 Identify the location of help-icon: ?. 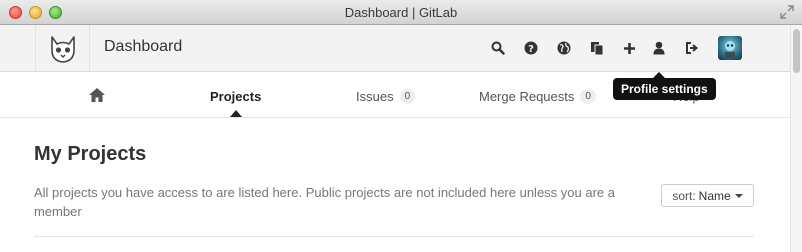
(531, 48).